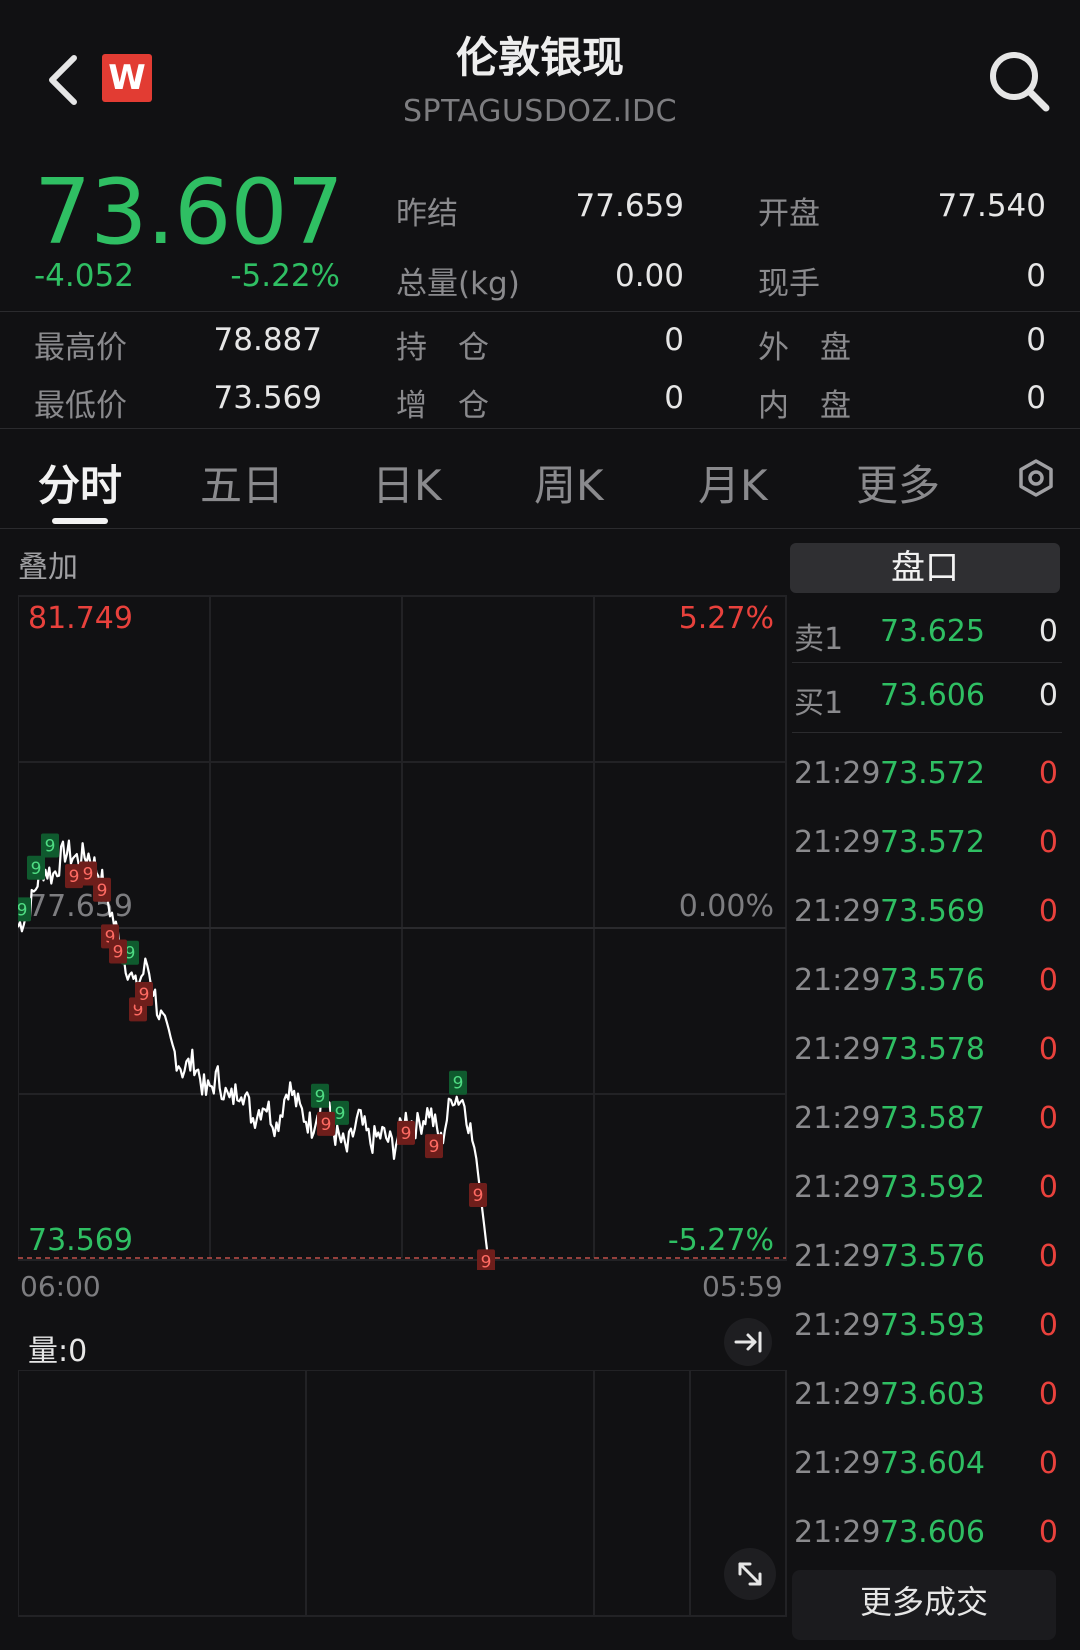 Image resolution: width=1080 pixels, height=1650 pixels. Describe the element at coordinates (721, 1240) in the screenshot. I see `axis-bottom-percent: -5.27%` at that location.